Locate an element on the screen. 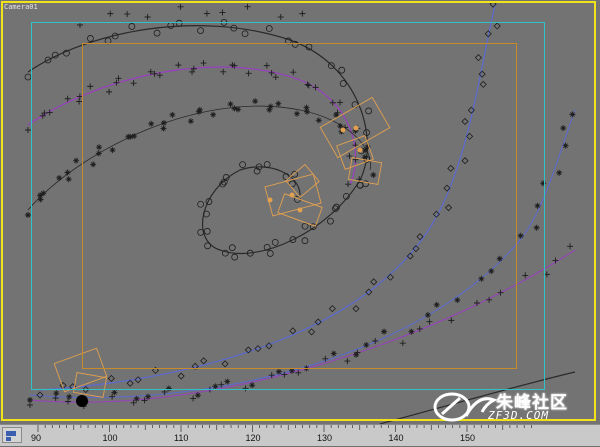 Image resolution: width=600 pixels, height=447 pixels. key-filter-icon is located at coordinates (11, 436).